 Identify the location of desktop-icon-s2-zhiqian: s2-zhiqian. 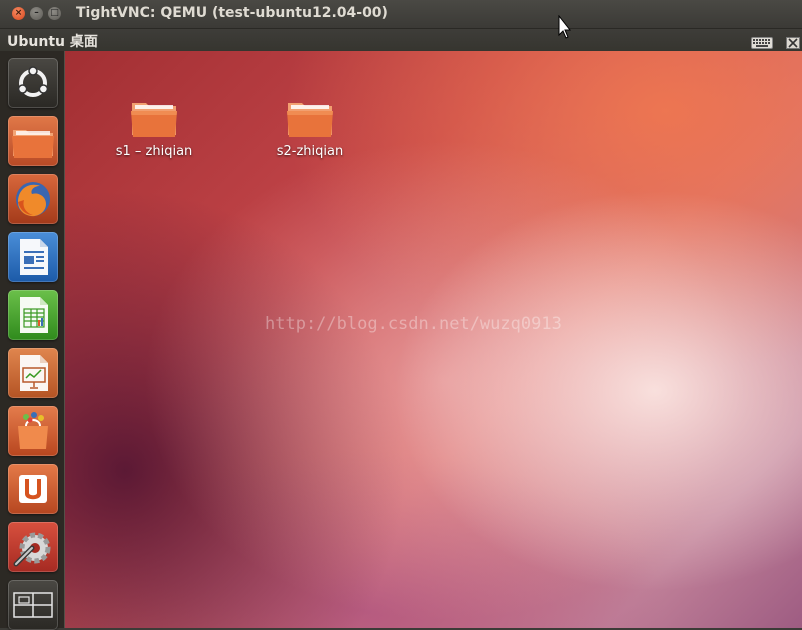
(310, 129).